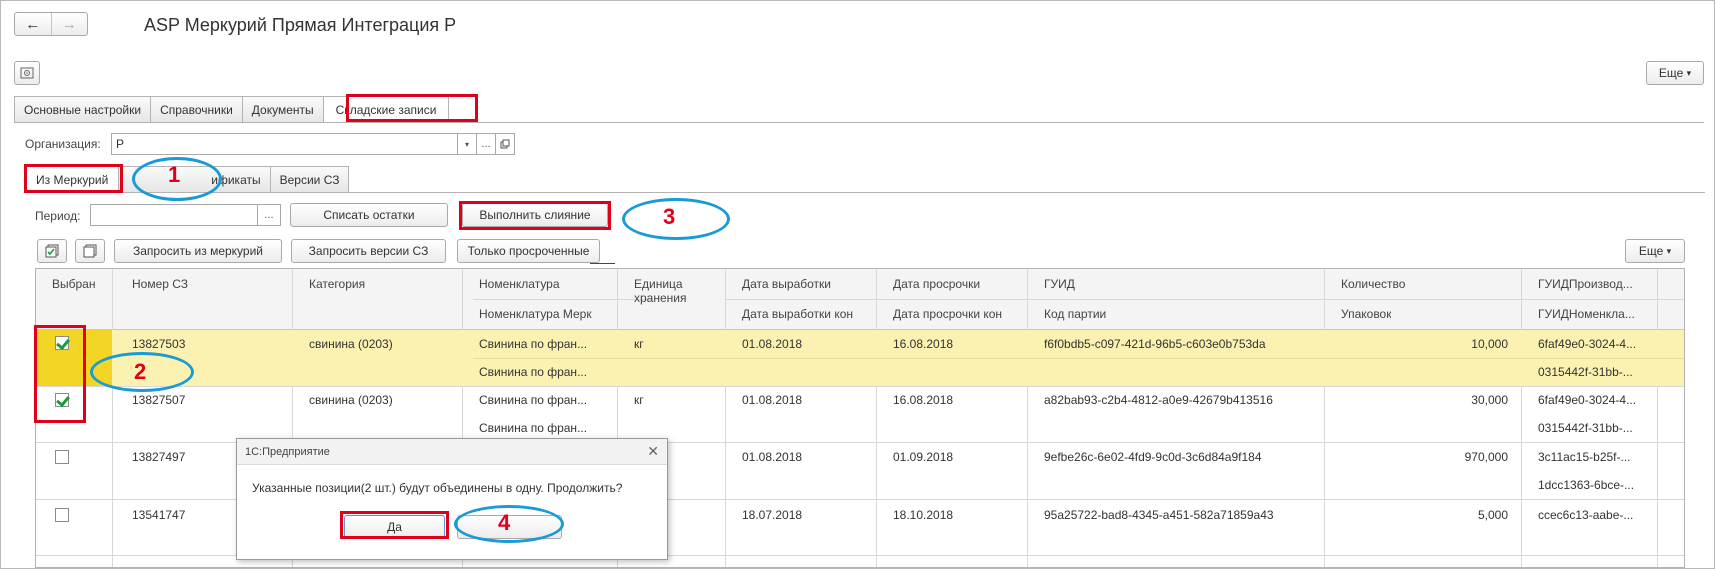 This screenshot has width=1715, height=569. What do you see at coordinates (504, 522) in the screenshot?
I see `annotation-number-4: 4` at bounding box center [504, 522].